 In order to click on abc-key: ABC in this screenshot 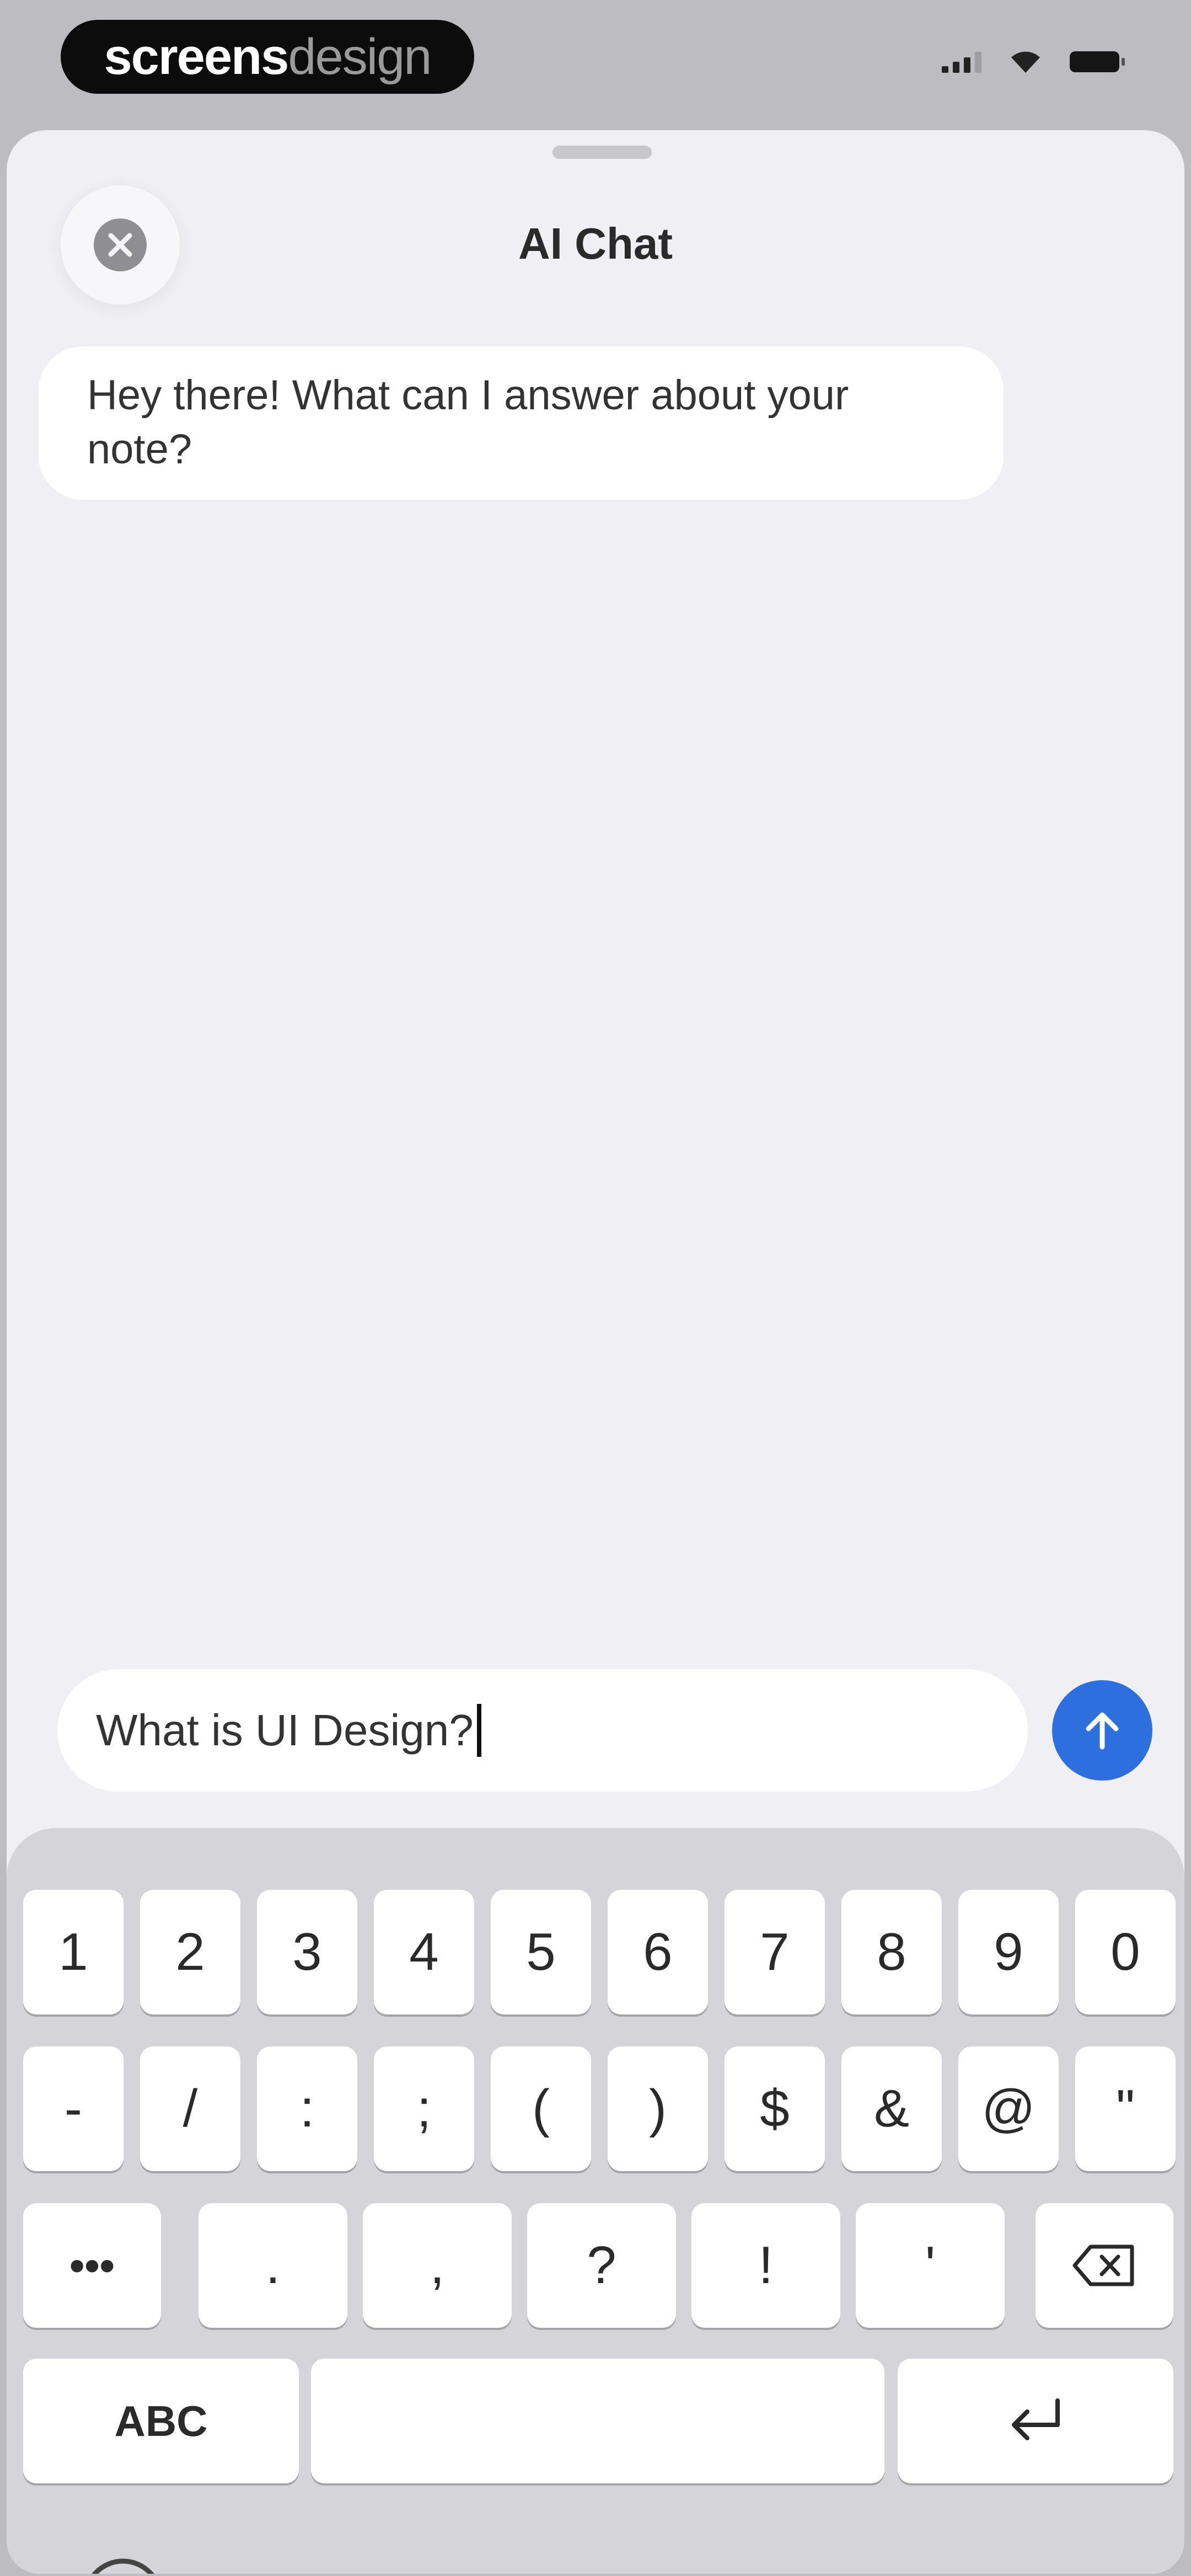, I will do `click(161, 2421)`.